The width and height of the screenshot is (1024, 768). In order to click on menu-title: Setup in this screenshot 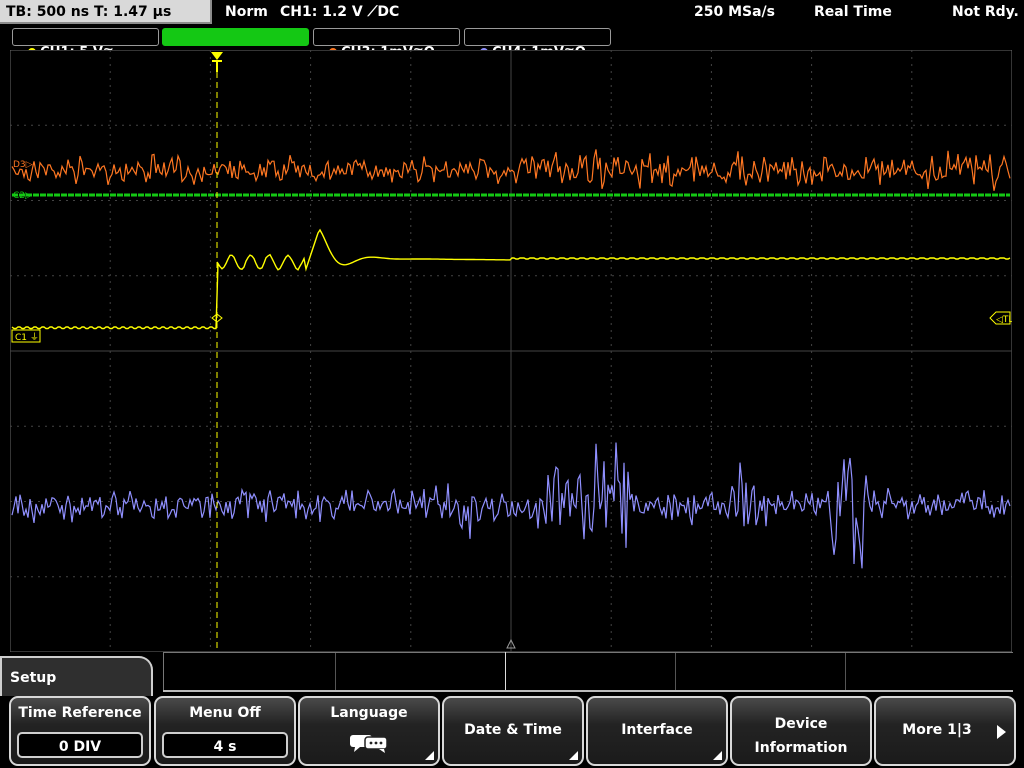, I will do `click(33, 678)`.